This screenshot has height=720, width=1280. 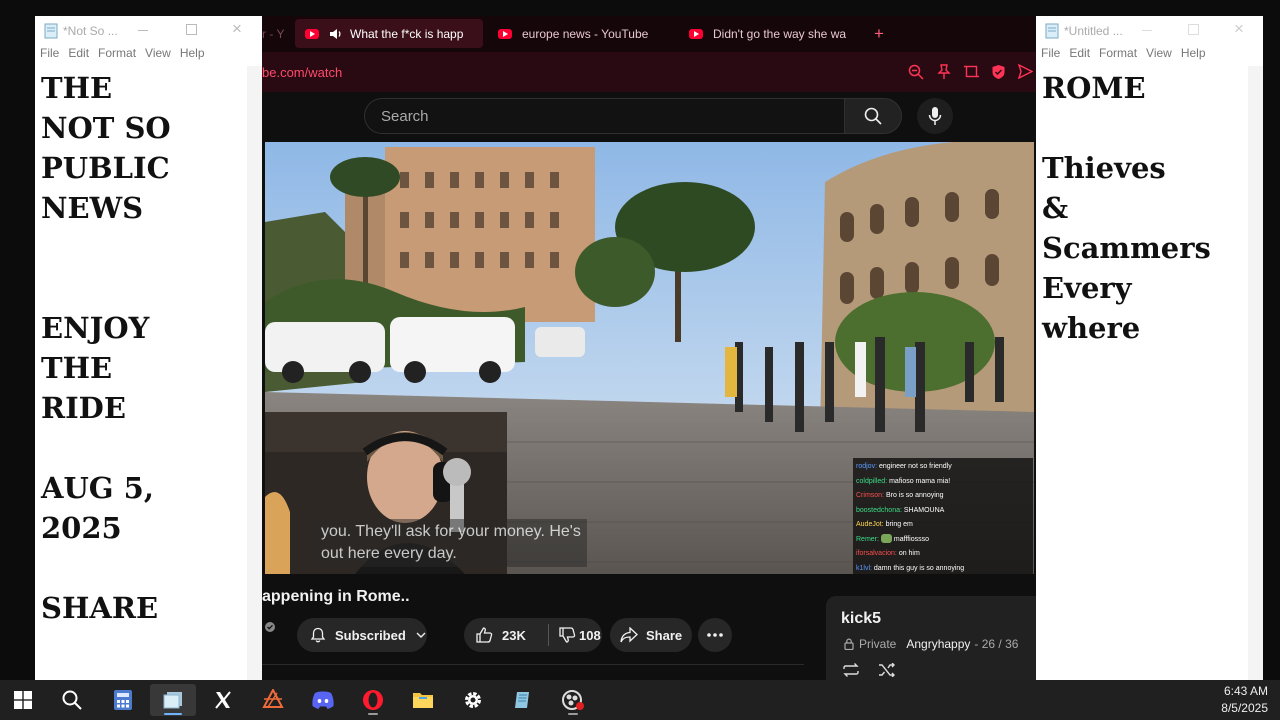 I want to click on text-line: where, so click(x=1091, y=328).